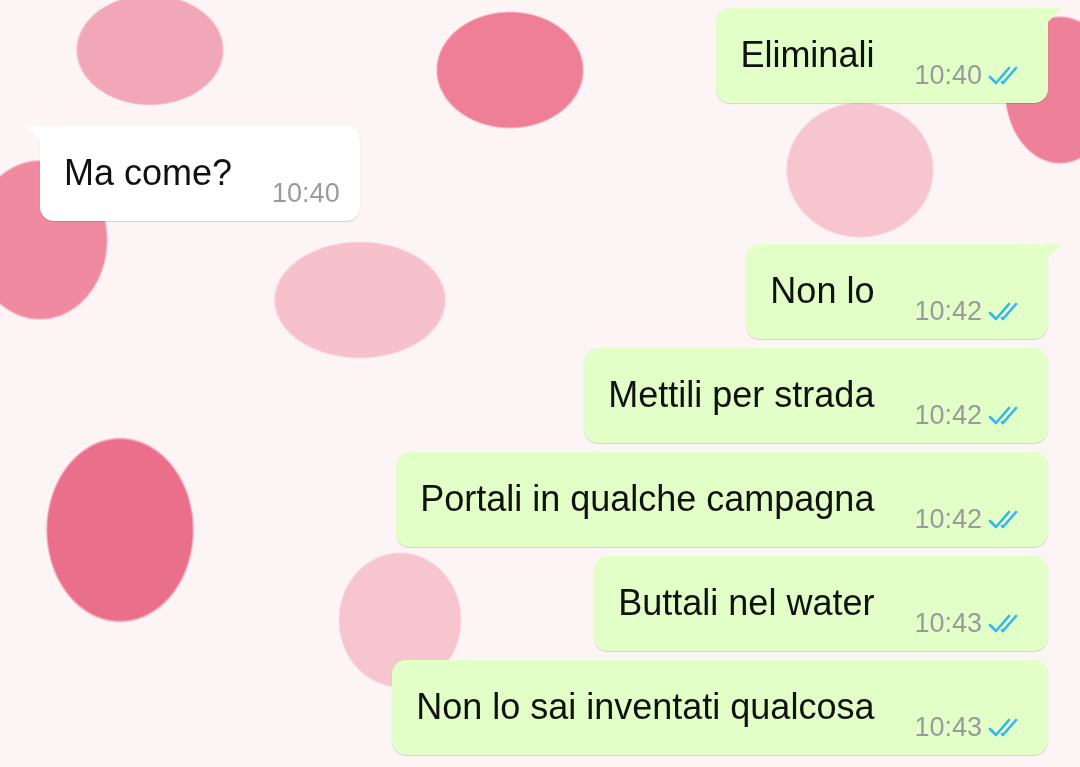  Describe the element at coordinates (807, 55) in the screenshot. I see `message-text: Eliminali` at that location.